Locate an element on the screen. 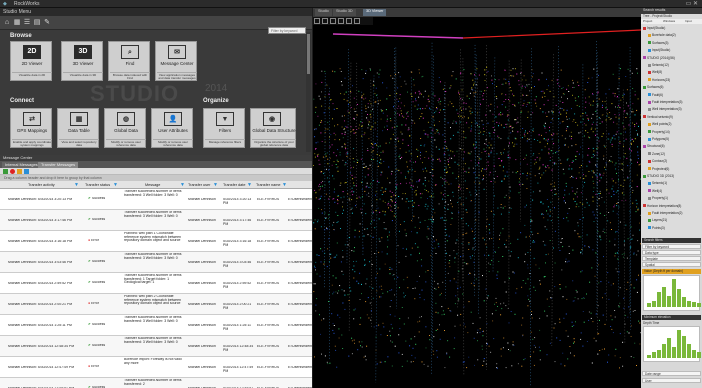 The width and height of the screenshot is (702, 388). tree-item: Fault(6) is located at coordinates (655, 95).